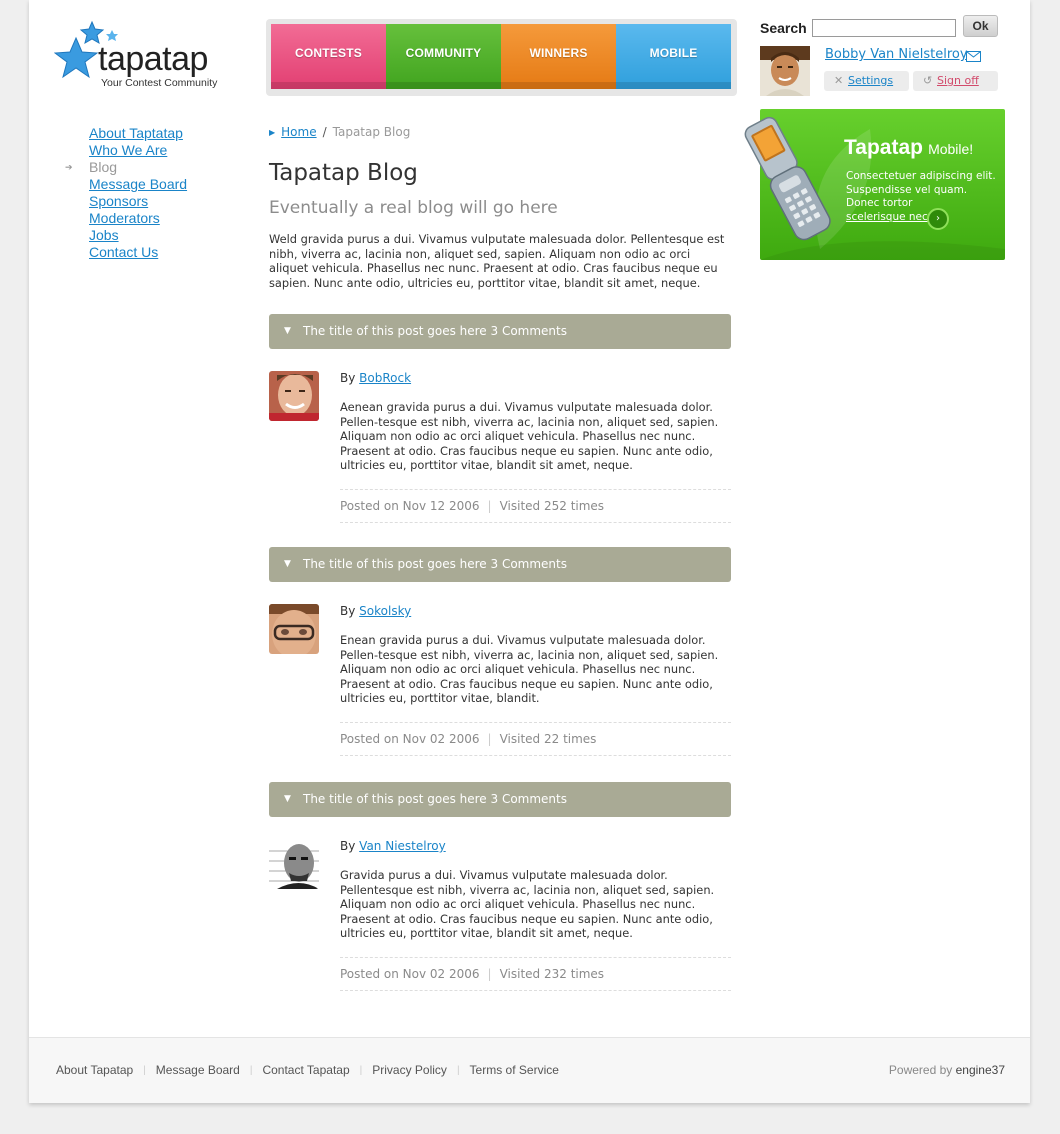 The height and width of the screenshot is (1134, 1060). I want to click on settings-link: Settings, so click(870, 81).